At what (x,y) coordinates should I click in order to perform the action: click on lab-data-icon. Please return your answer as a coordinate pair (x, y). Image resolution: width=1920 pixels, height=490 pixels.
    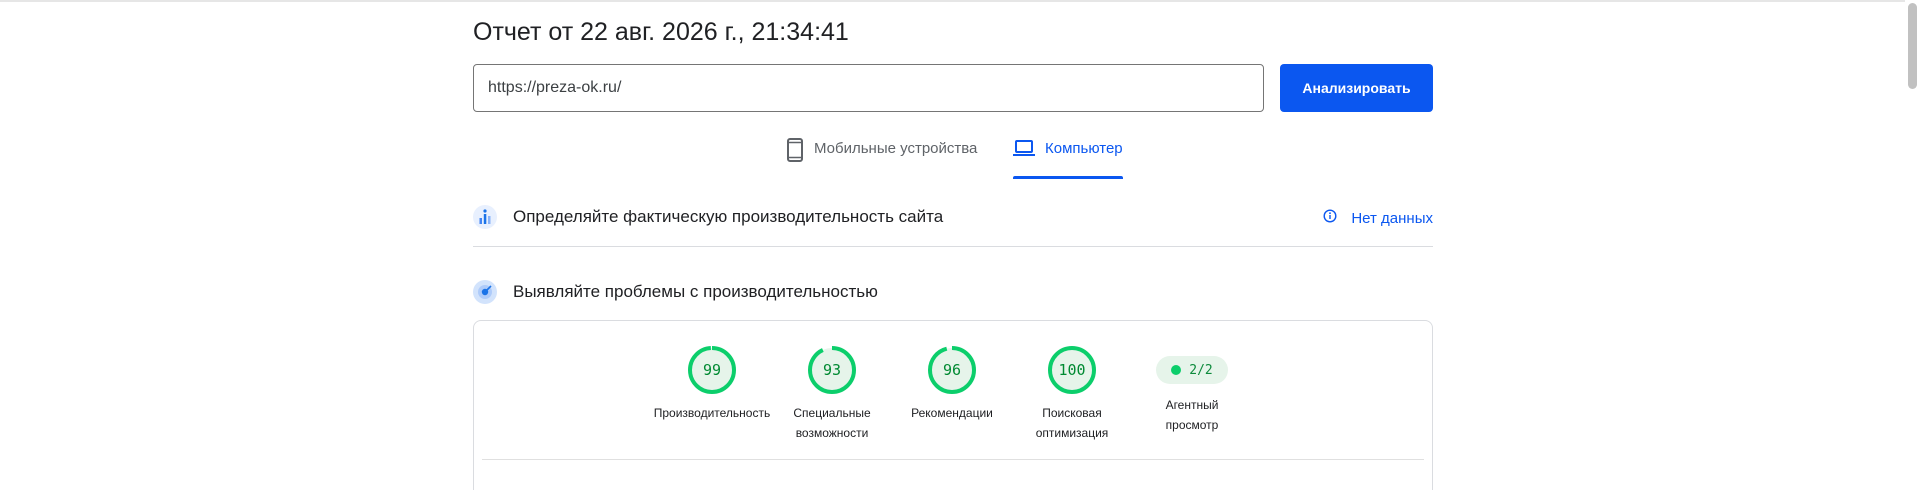
    Looking at the image, I should click on (485, 292).